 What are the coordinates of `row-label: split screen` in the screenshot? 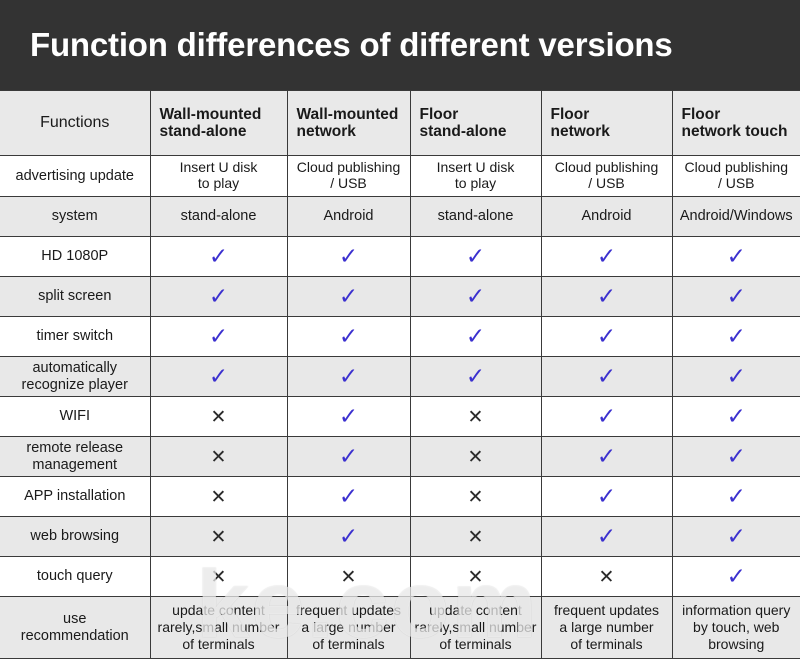 It's located at (75, 296).